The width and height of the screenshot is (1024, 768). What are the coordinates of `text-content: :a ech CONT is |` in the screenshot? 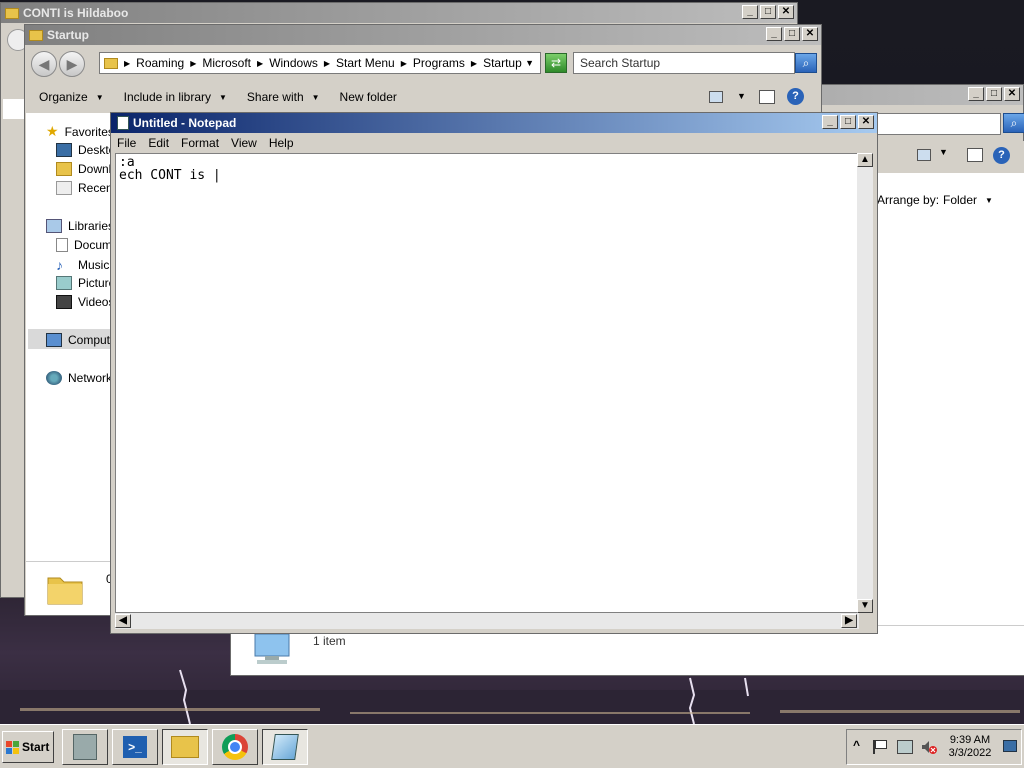 It's located at (170, 169).